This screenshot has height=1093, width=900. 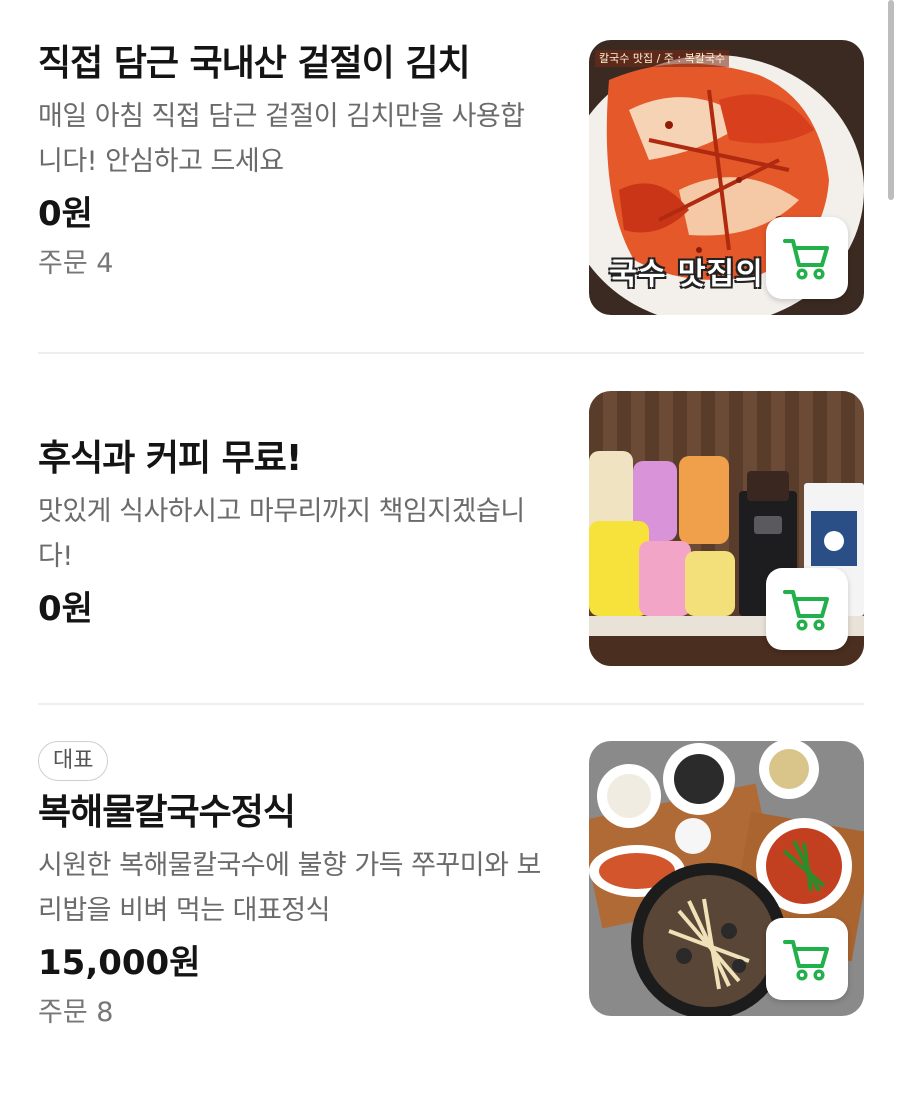 I want to click on menu-item-description: 매일 아침 직접 담근 겉절이 김치만을 사용합니다! 안심하고 드세요, so click(x=281, y=139).